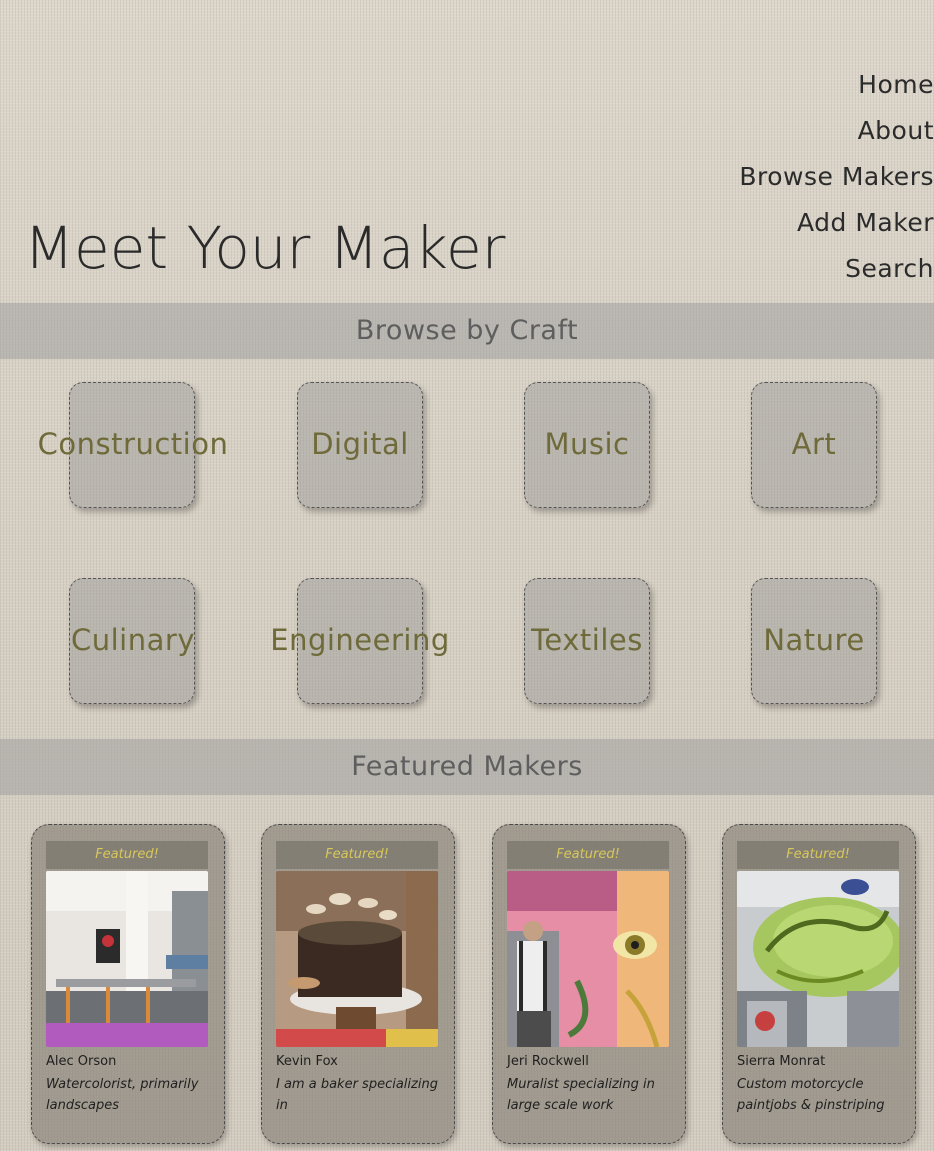 Image resolution: width=934 pixels, height=1151 pixels. What do you see at coordinates (81, 1061) in the screenshot?
I see `maker-name: Alec Orson` at bounding box center [81, 1061].